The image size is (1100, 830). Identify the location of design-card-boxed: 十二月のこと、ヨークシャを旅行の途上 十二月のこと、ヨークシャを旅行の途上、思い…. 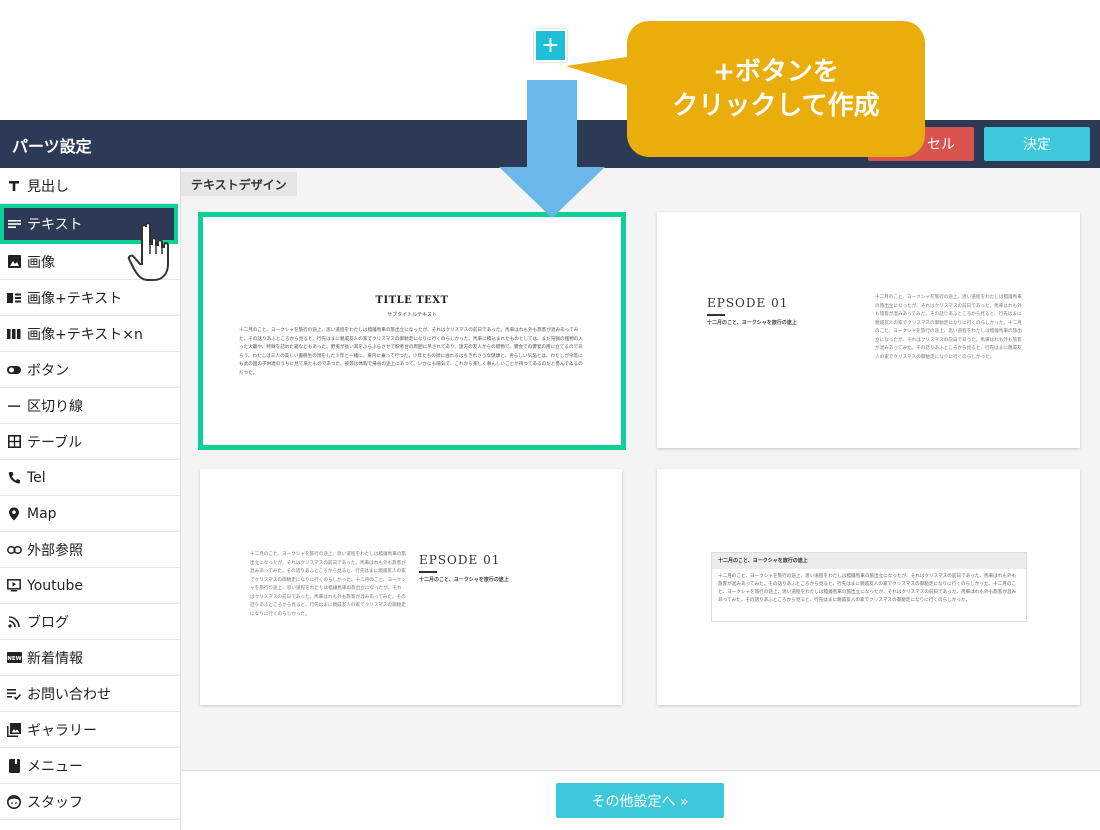
(868, 587).